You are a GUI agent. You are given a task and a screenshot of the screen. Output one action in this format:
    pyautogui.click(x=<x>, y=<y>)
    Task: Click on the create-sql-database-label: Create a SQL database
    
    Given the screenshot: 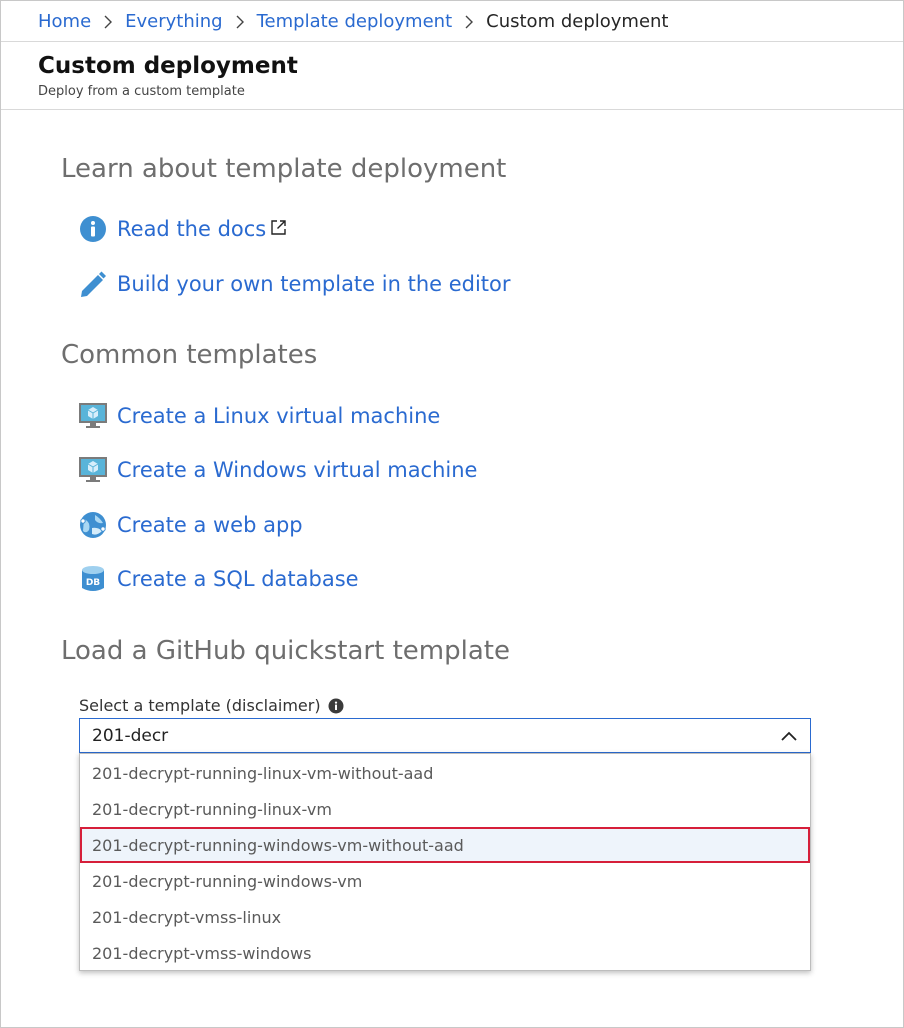 What is the action you would take?
    pyautogui.click(x=238, y=579)
    